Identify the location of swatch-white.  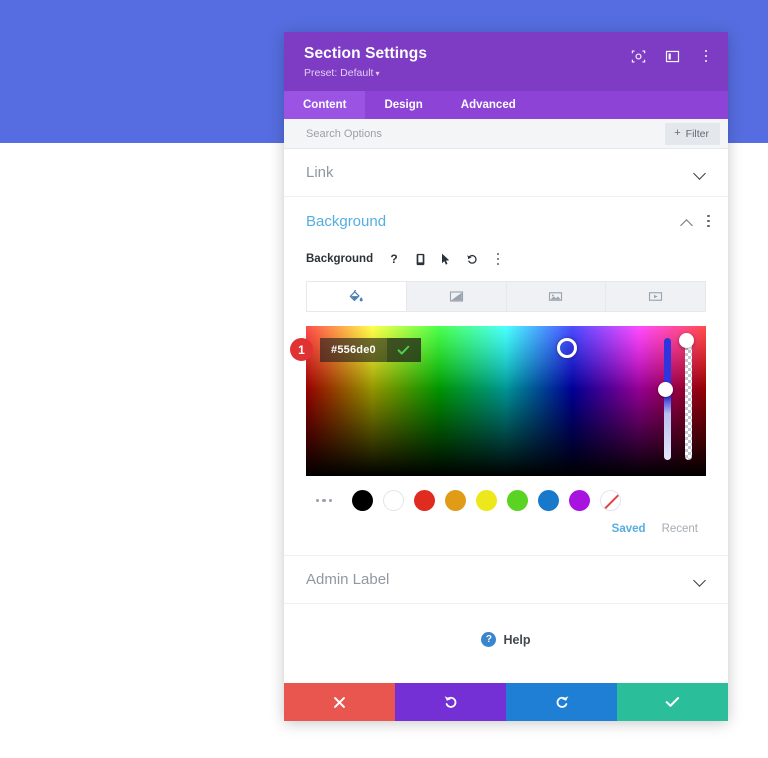
(393, 500).